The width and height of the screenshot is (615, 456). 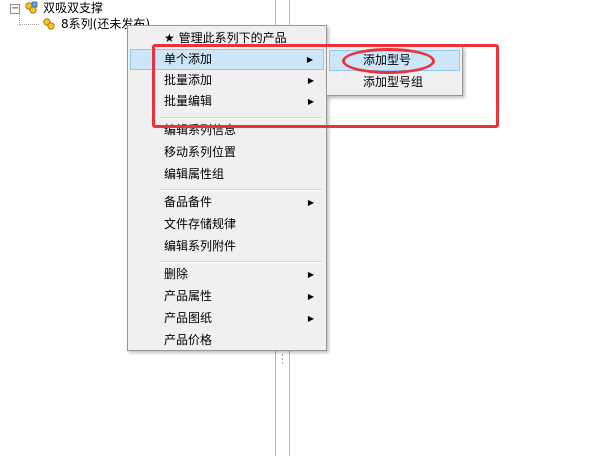 I want to click on menu-item-label: 编辑系列附件, so click(x=200, y=246).